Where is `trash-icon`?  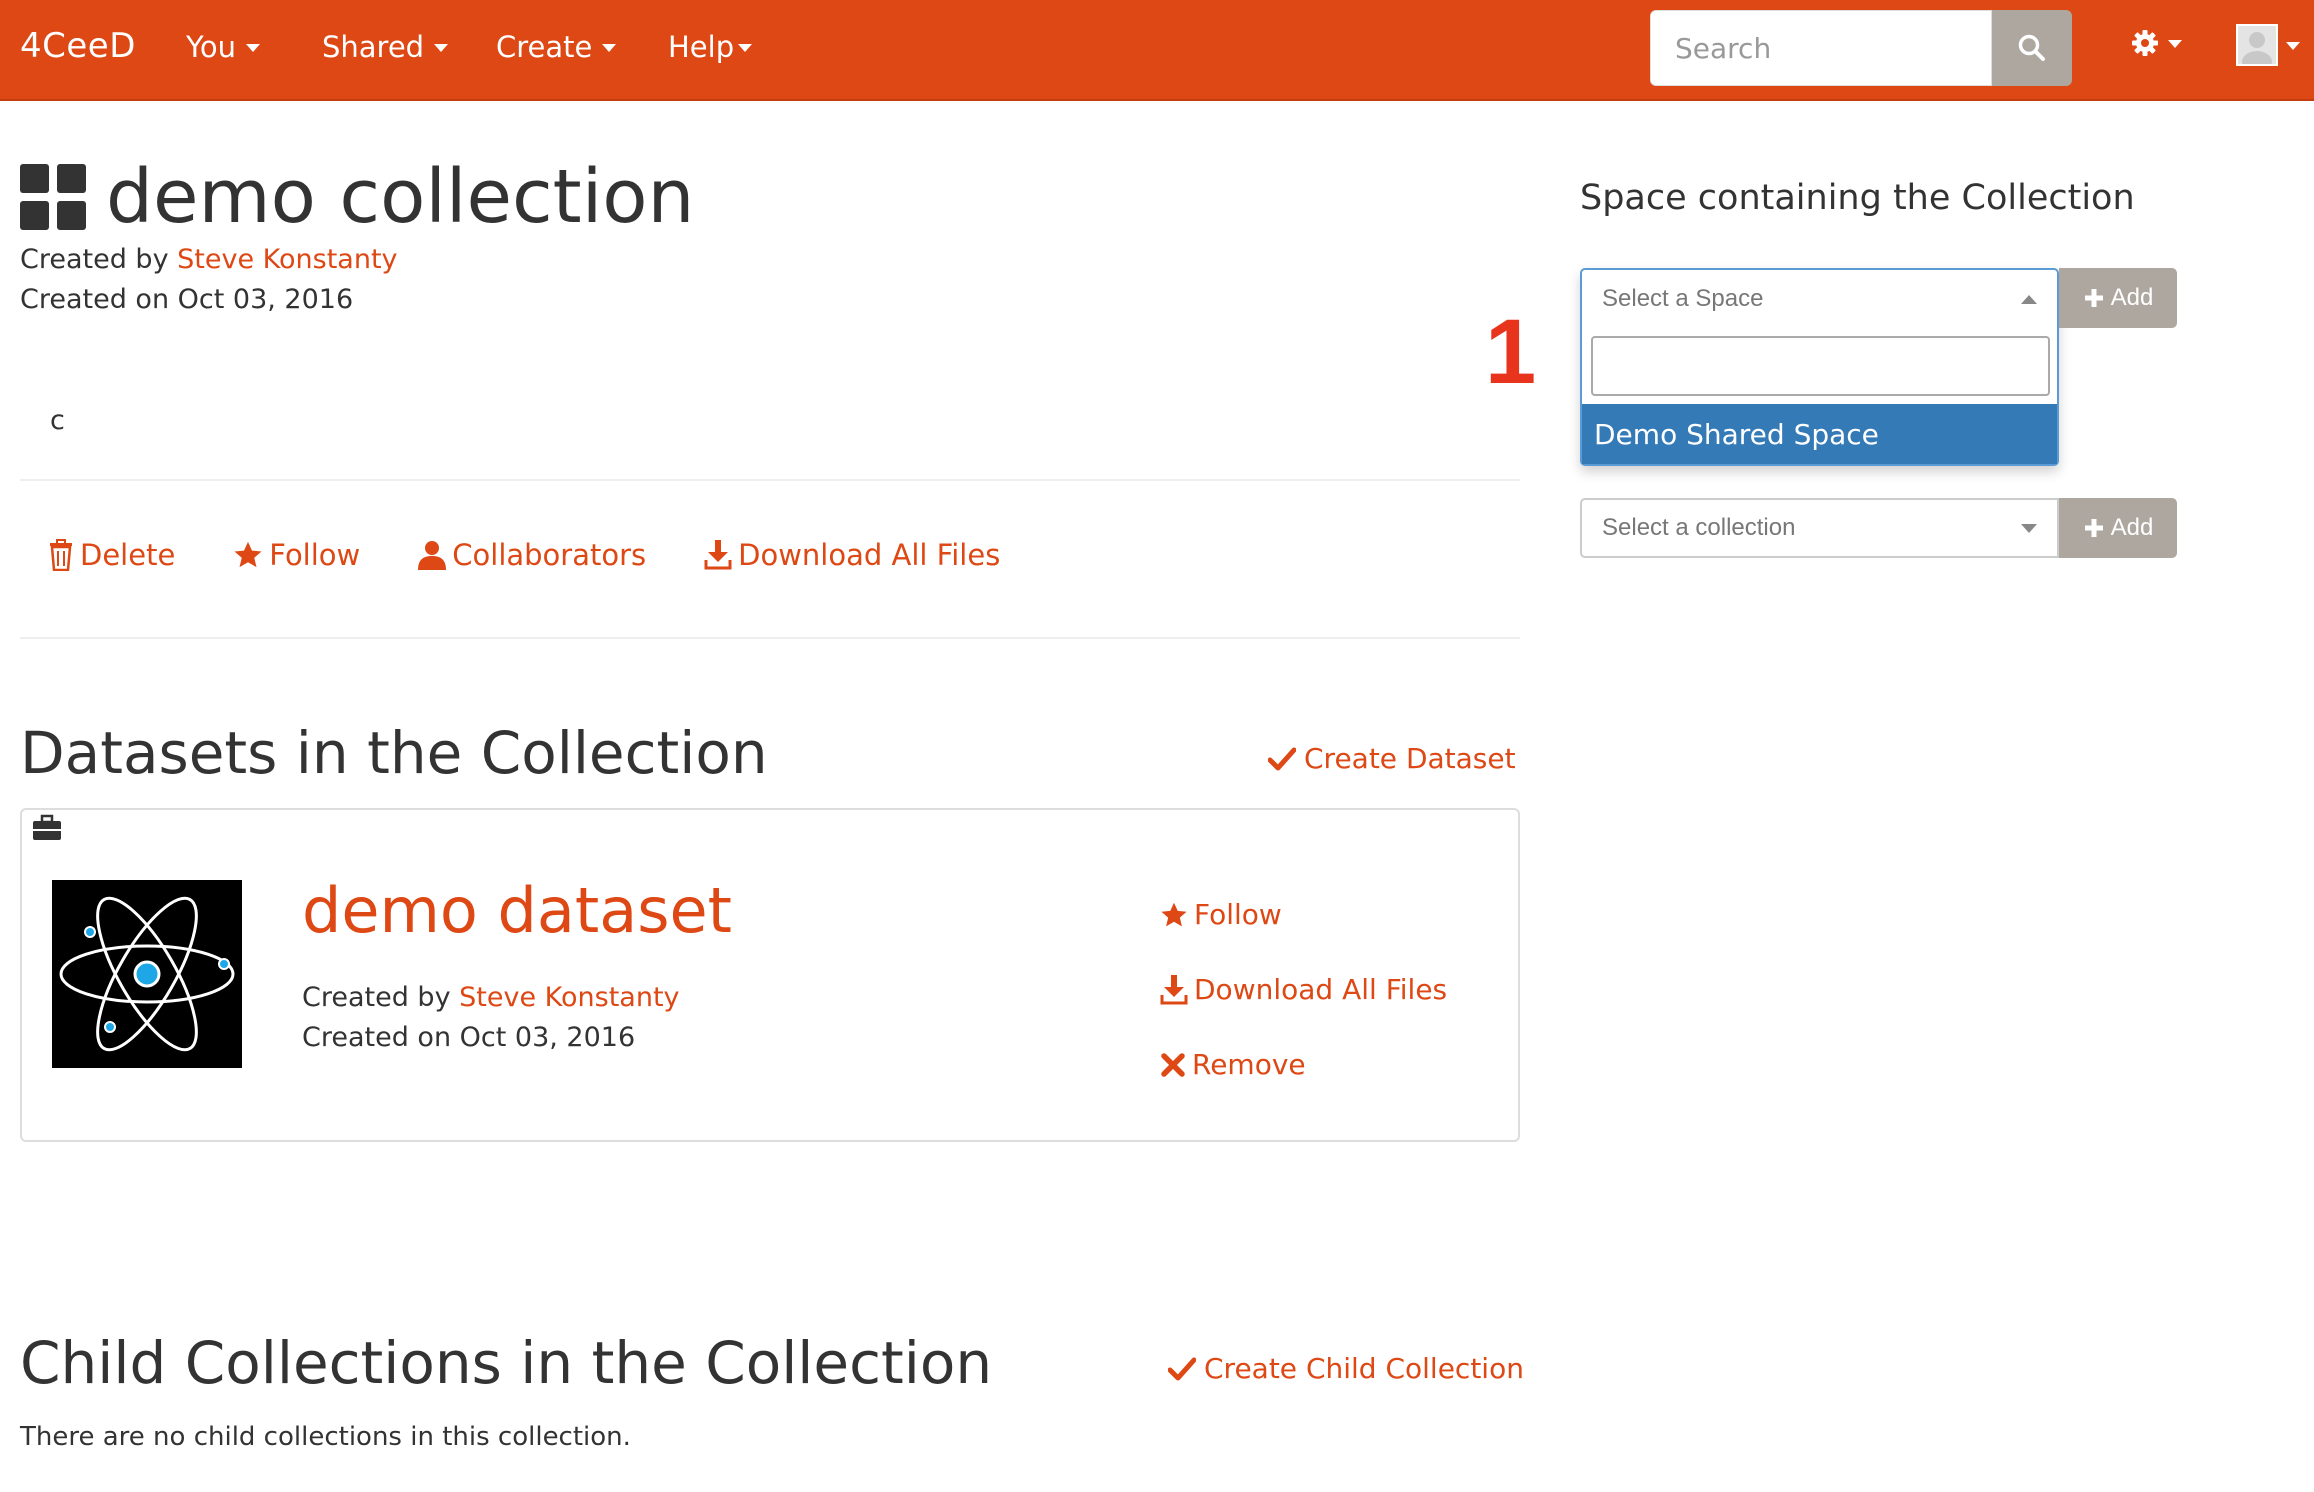
trash-icon is located at coordinates (61, 555).